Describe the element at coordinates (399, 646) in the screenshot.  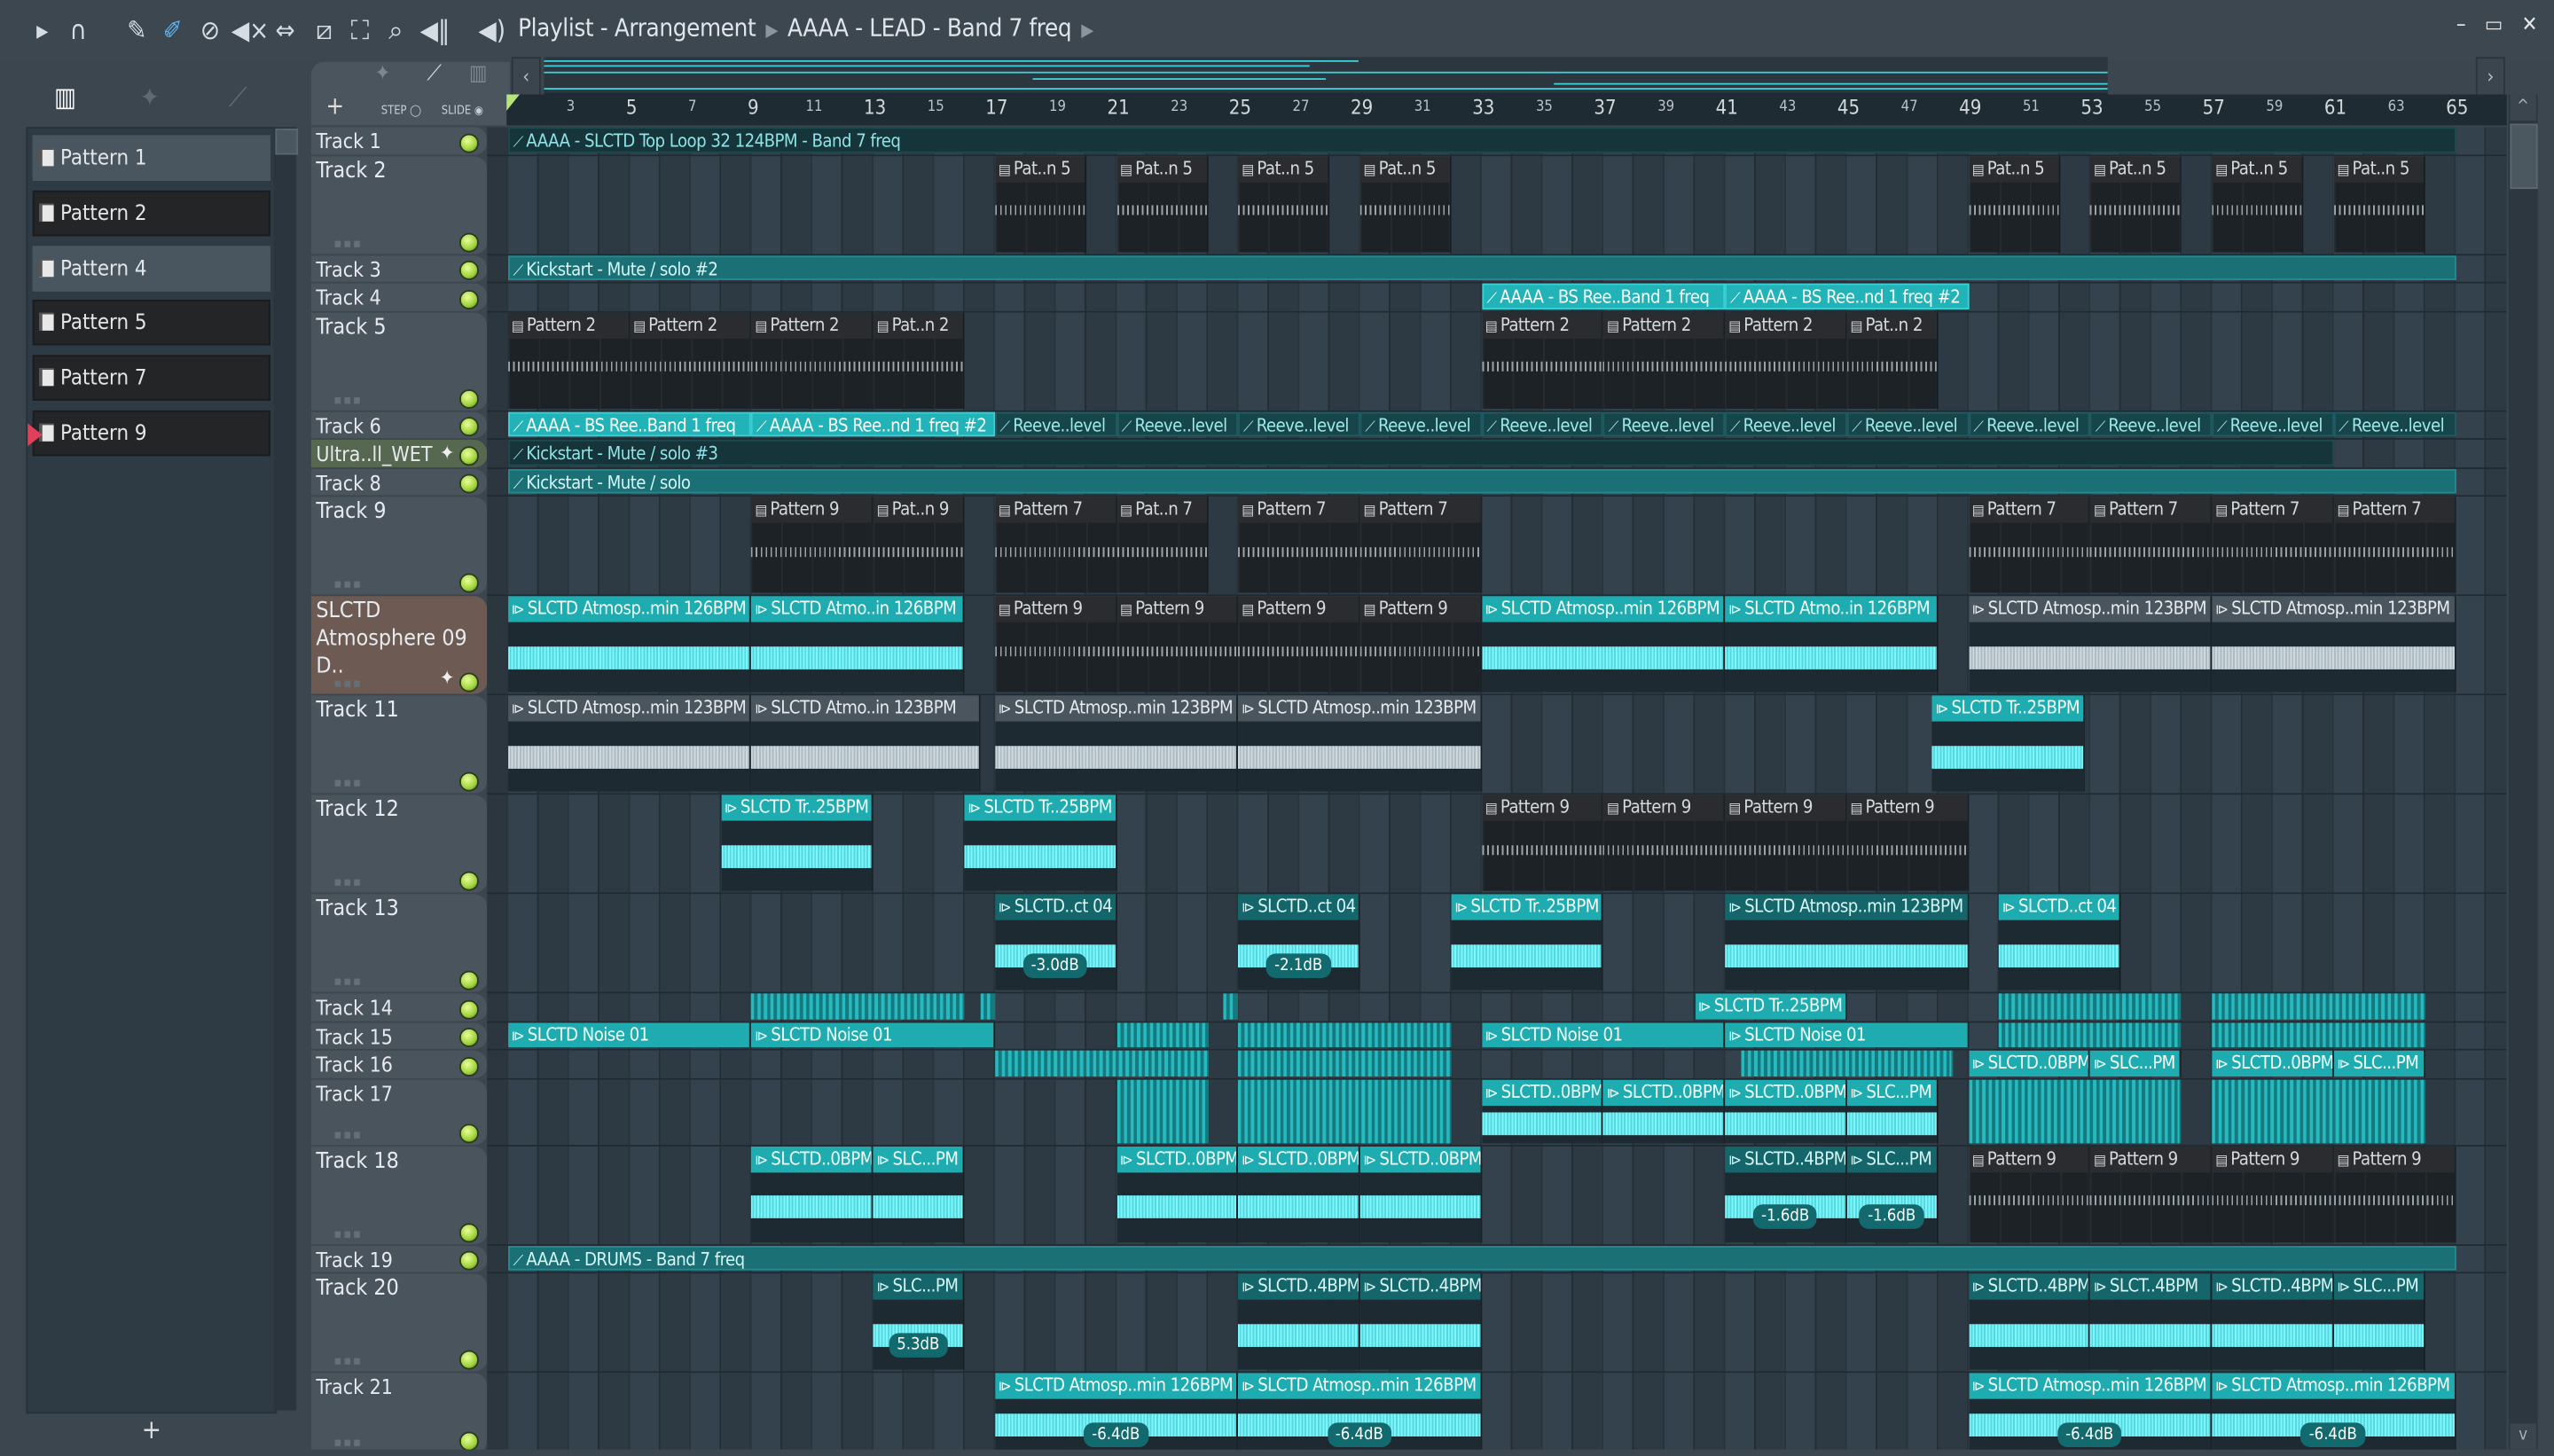
I see `track-header: SLCTD Atmosphere 09 D.. ✦ ▪▪▪` at that location.